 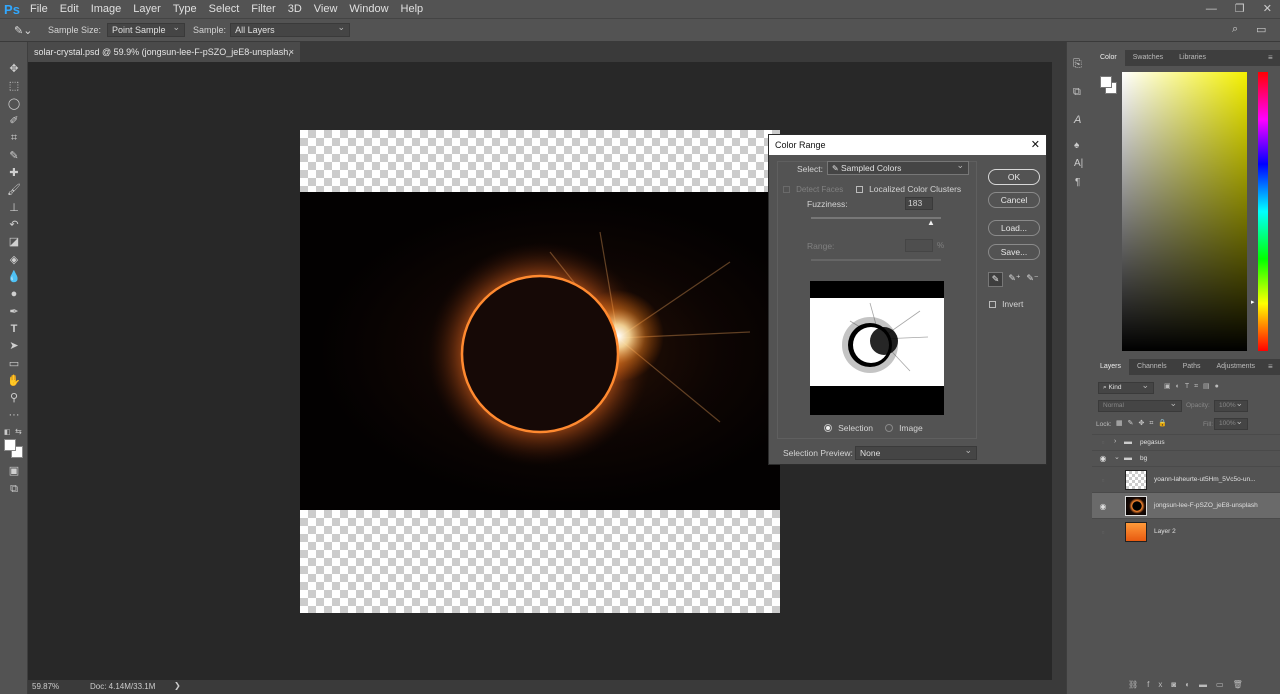 I want to click on layer-group-pegasus: ▫ › ▬ pegasus, so click(x=1186, y=442).